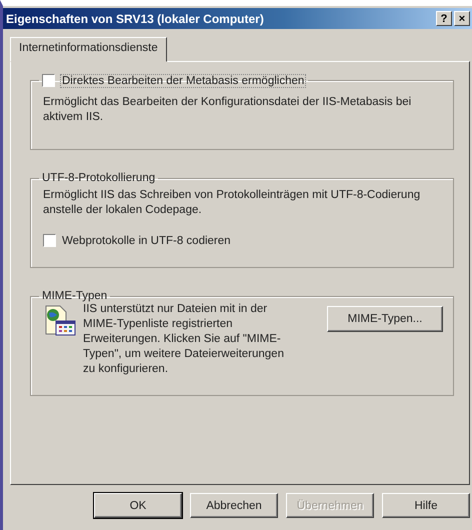 The image size is (472, 530). What do you see at coordinates (75, 296) in the screenshot?
I see `group-title: MIME-Typen` at bounding box center [75, 296].